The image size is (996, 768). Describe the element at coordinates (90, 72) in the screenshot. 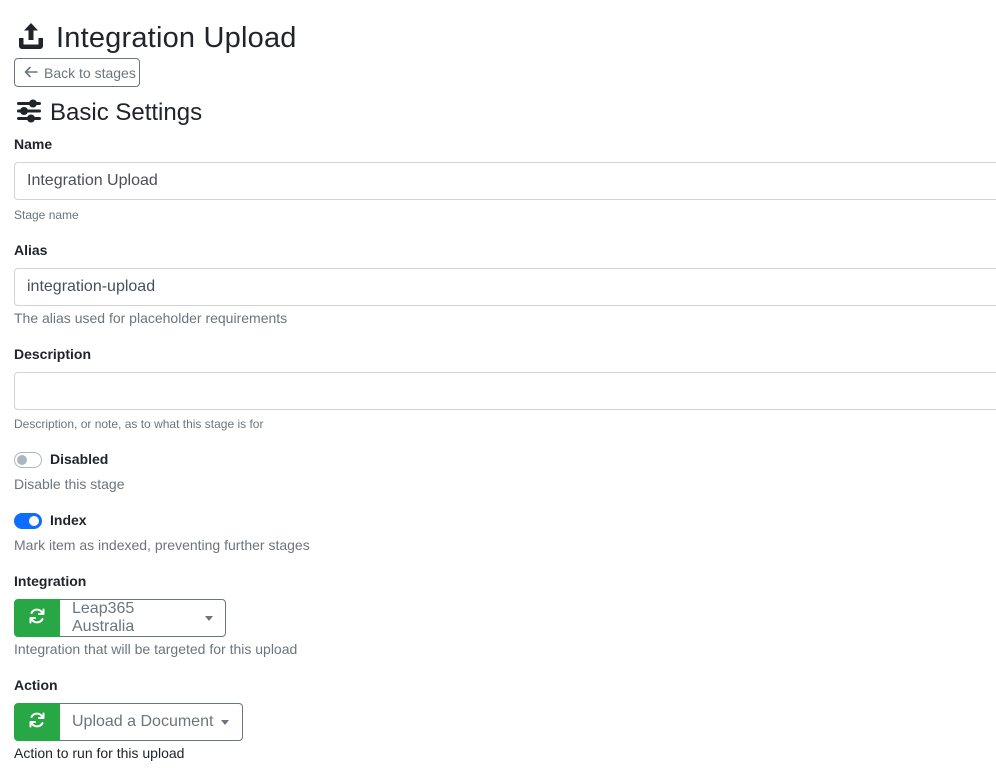

I see `back-to-stages-label: Back to stages` at that location.